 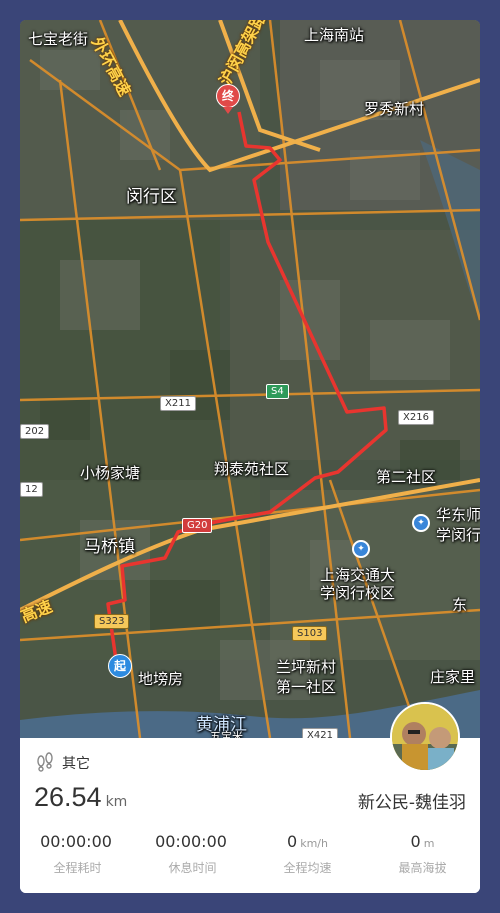 What do you see at coordinates (35, 431) in the screenshot?
I see `road-shield: 202` at bounding box center [35, 431].